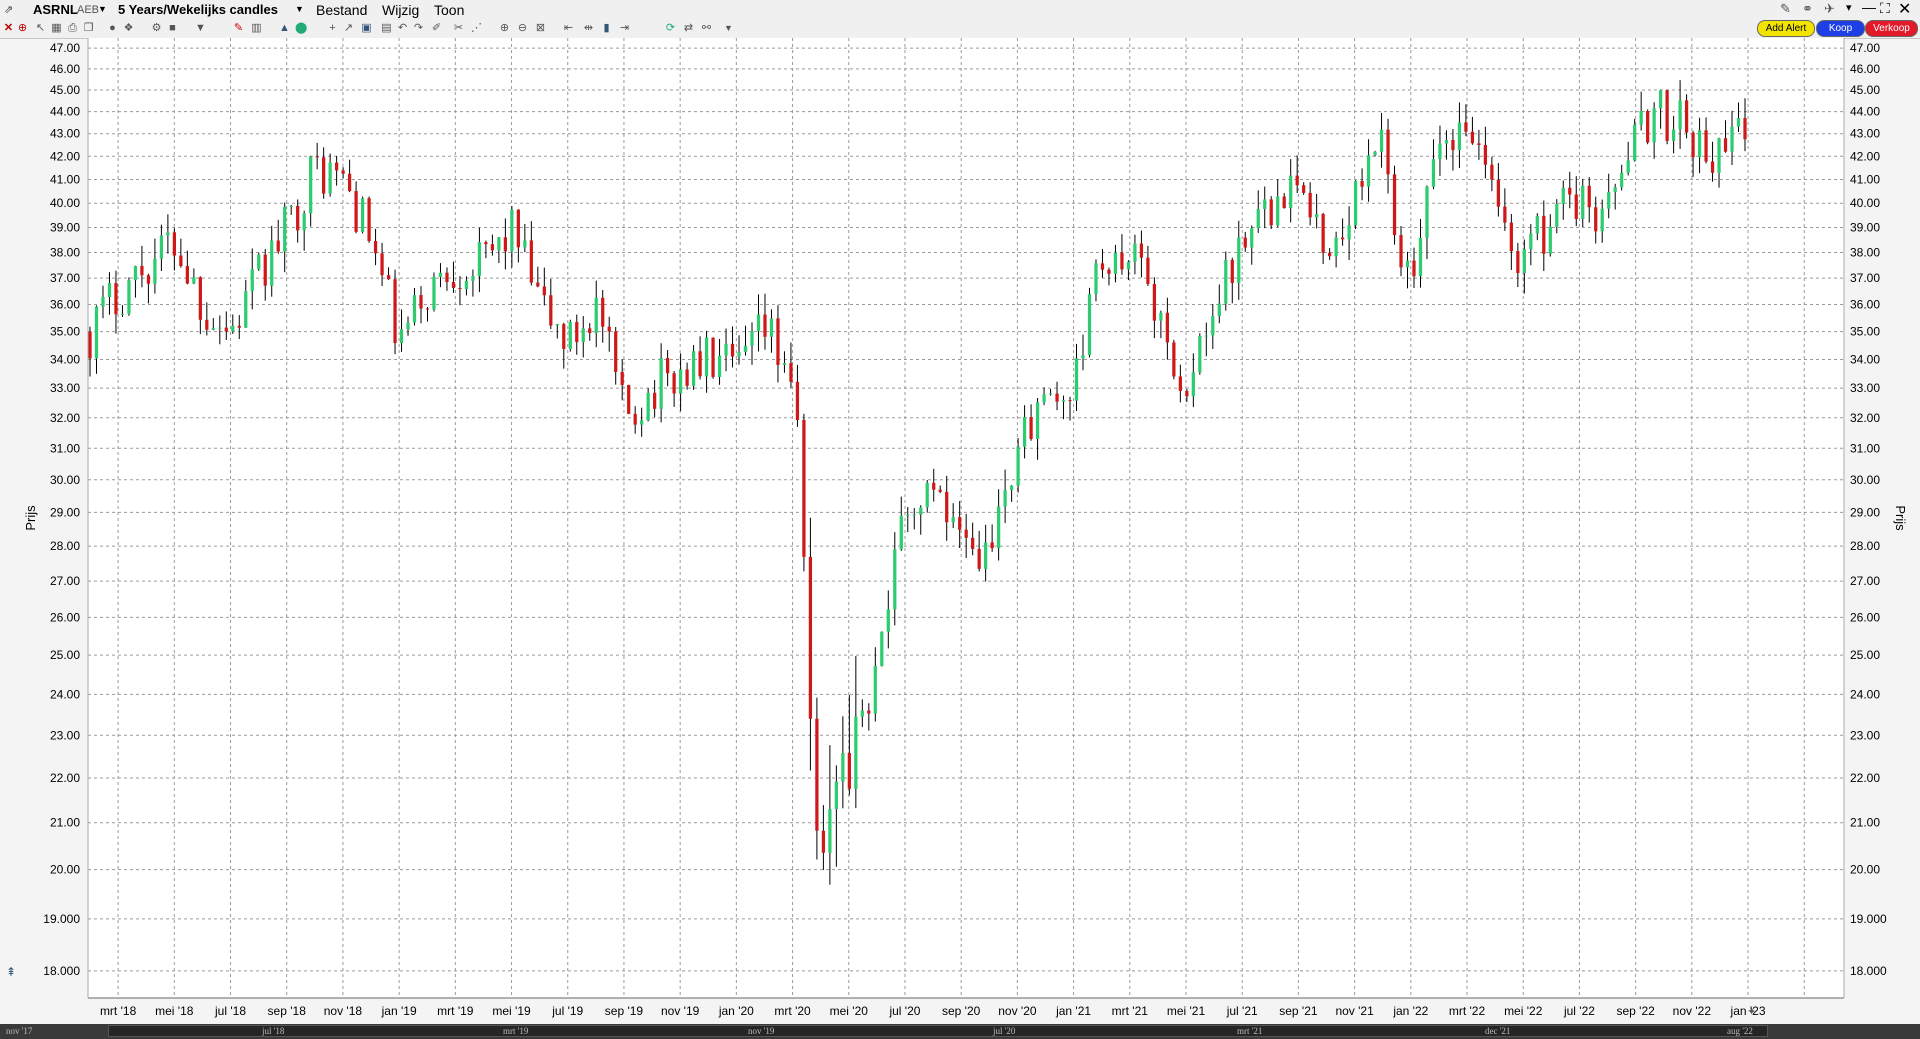 This screenshot has width=1920, height=1039. I want to click on zoom-in-icon: ⊕, so click(504, 28).